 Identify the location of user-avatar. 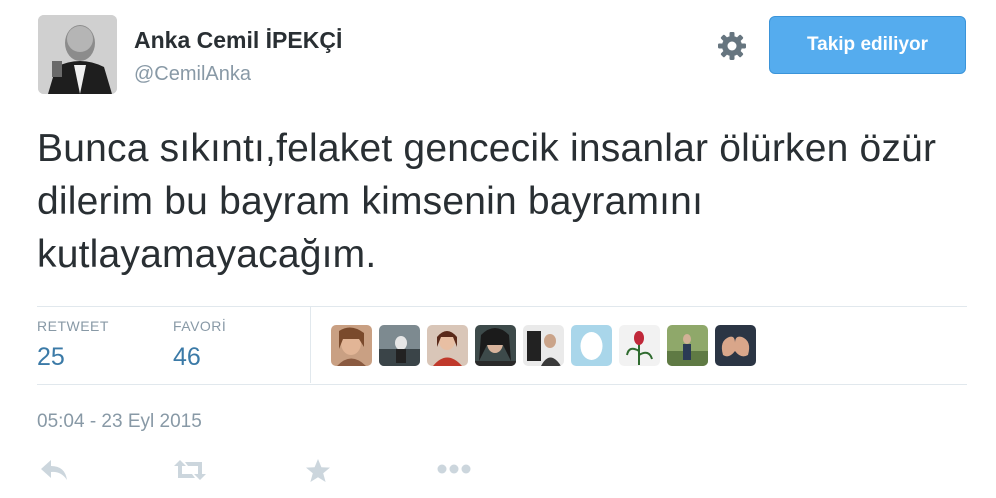
(77, 54).